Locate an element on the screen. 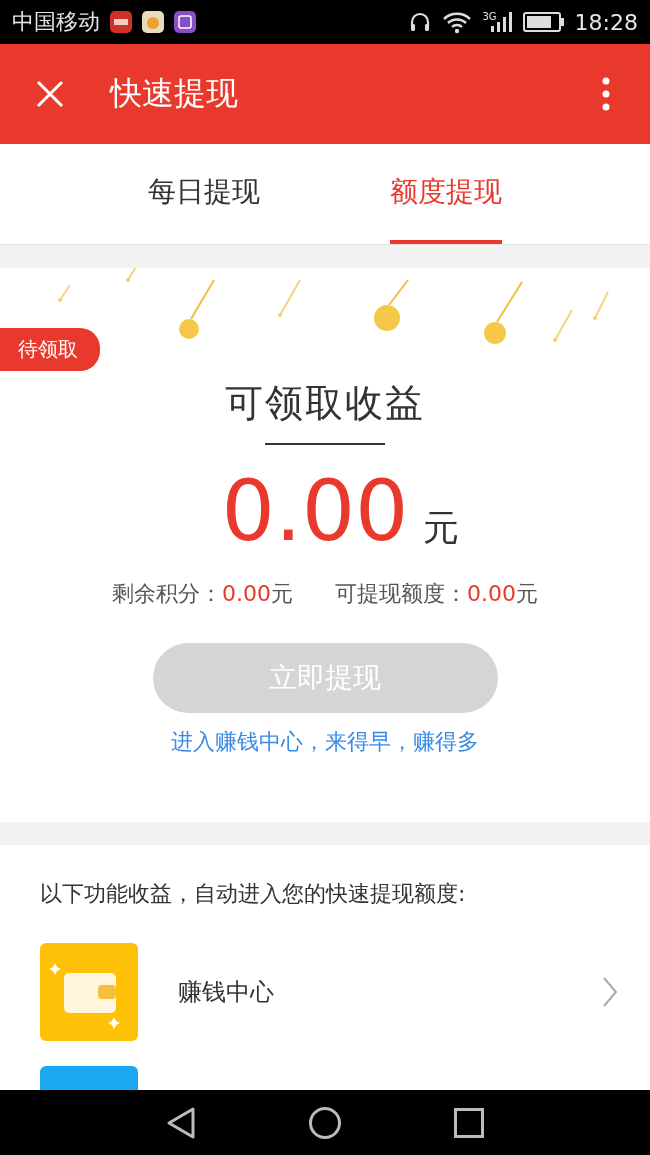  gallery-icon is located at coordinates (185, 22).